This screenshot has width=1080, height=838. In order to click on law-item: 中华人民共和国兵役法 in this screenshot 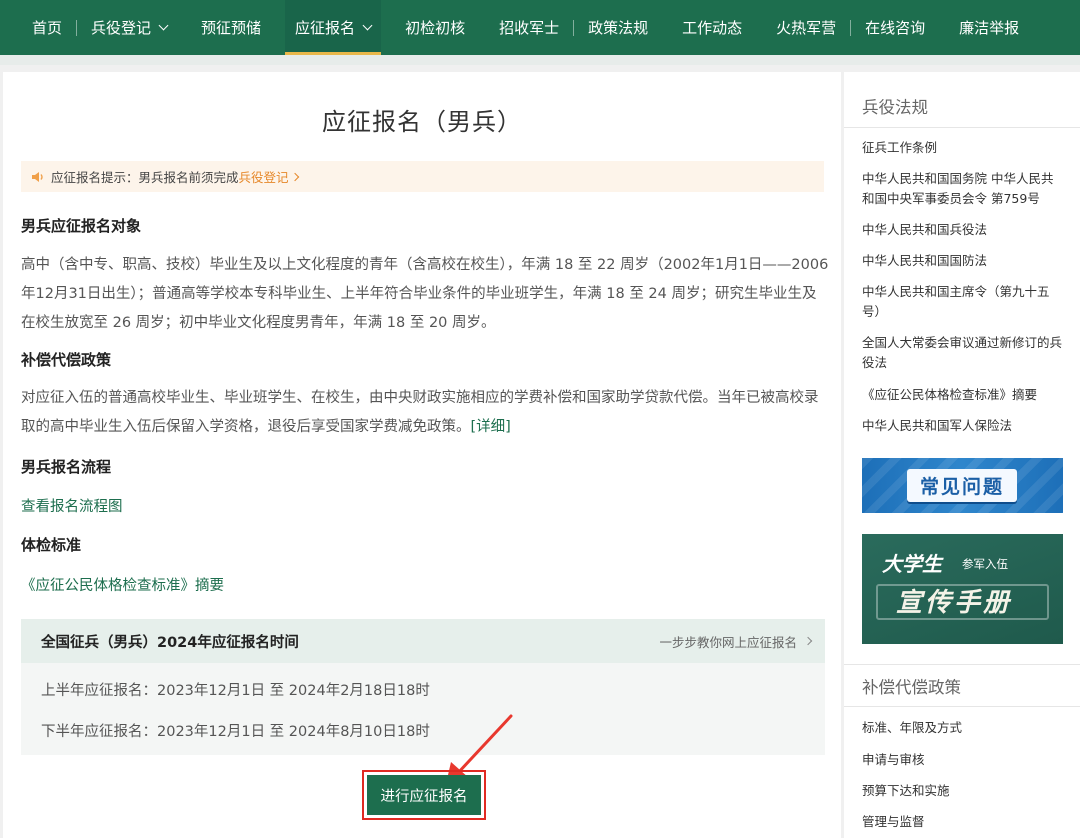, I will do `click(962, 230)`.